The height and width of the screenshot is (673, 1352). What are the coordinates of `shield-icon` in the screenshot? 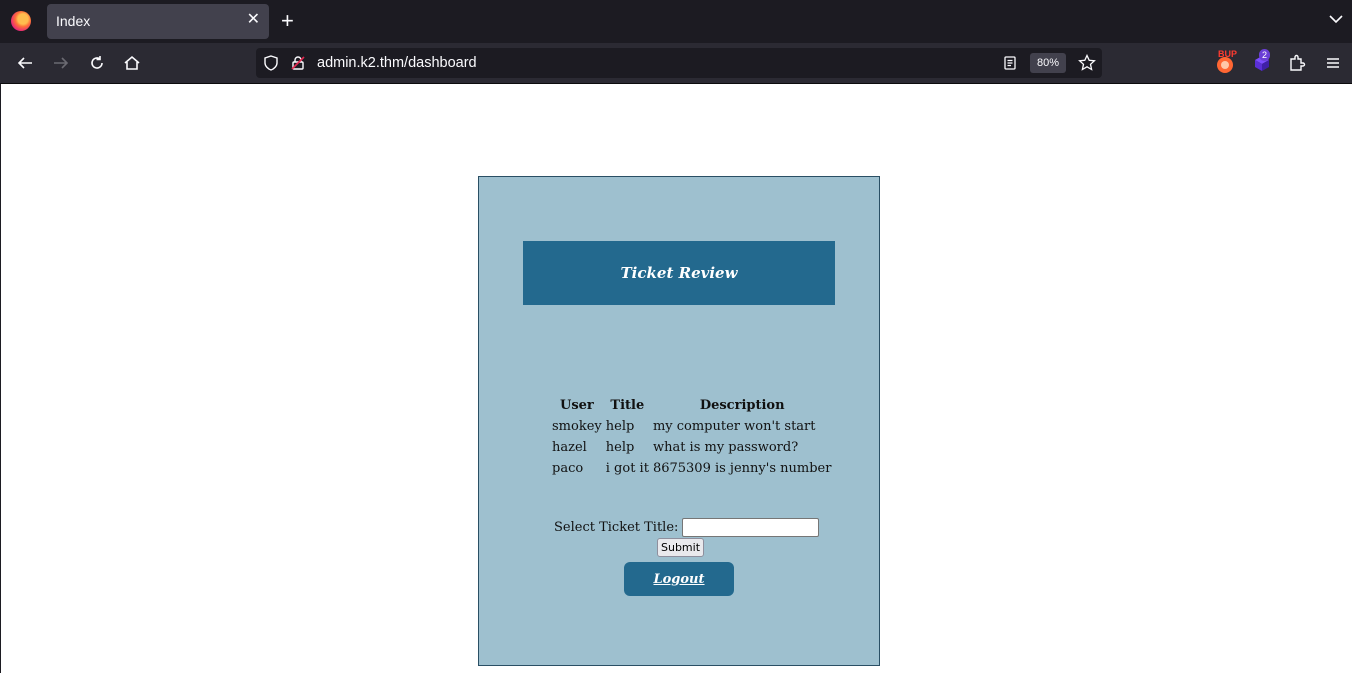 It's located at (271, 63).